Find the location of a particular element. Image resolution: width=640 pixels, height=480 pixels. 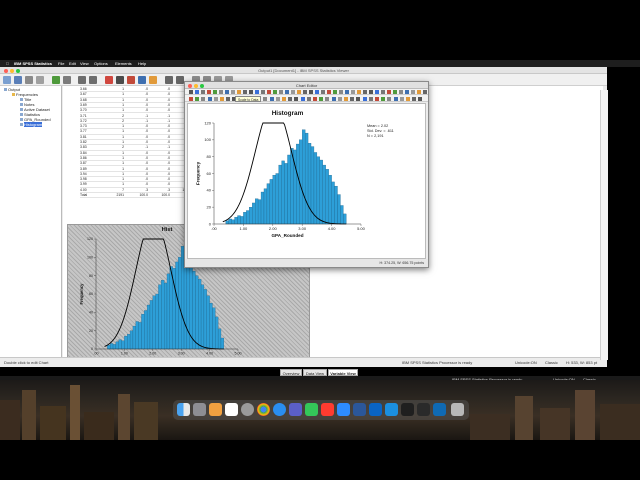

goto-data-icon is located at coordinates (109, 80).